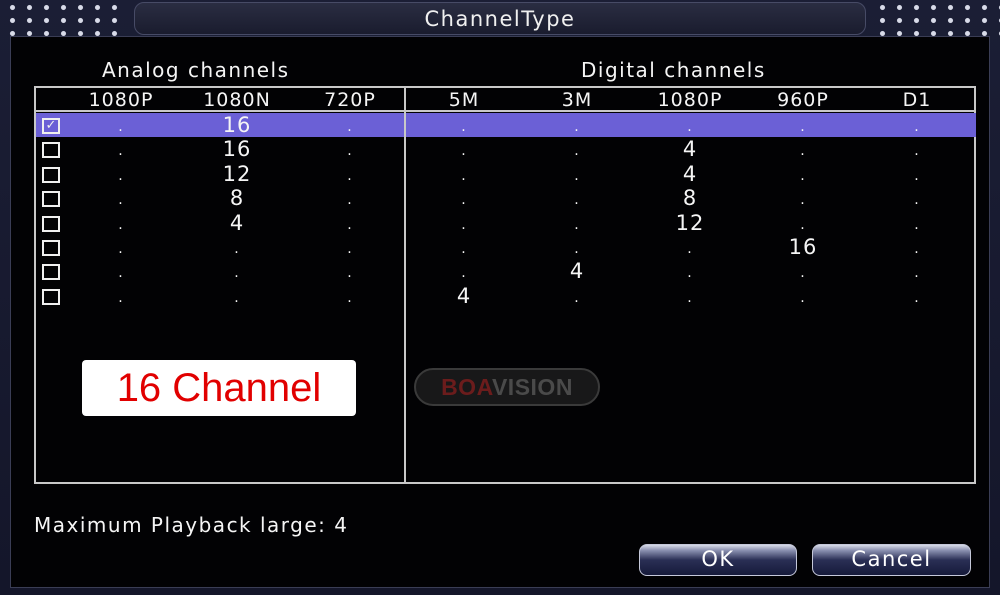 The height and width of the screenshot is (595, 1000). Describe the element at coordinates (505, 111) in the screenshot. I see `header-divider` at that location.